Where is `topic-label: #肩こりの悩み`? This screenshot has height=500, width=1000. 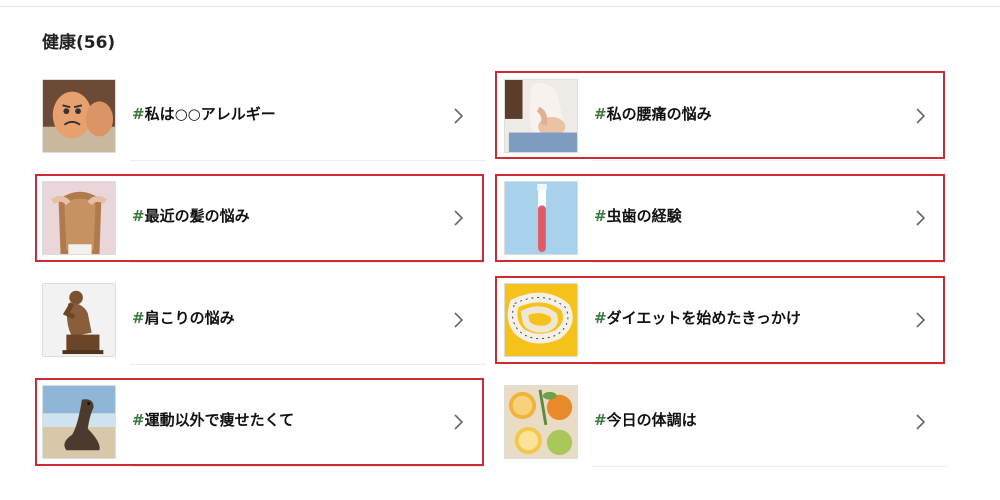
topic-label: #肩こりの悩み is located at coordinates (183, 318).